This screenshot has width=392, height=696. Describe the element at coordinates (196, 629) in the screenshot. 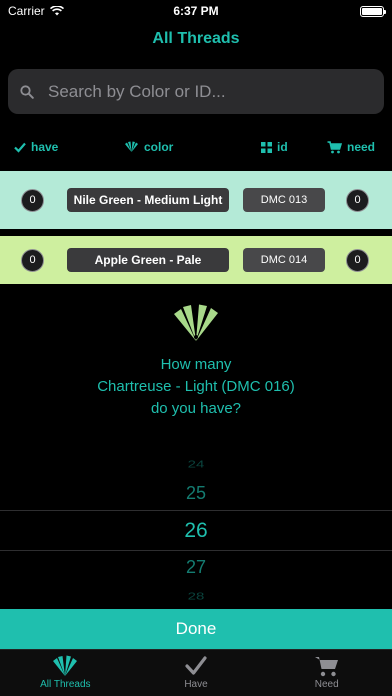

I see `done-button: Done` at that location.